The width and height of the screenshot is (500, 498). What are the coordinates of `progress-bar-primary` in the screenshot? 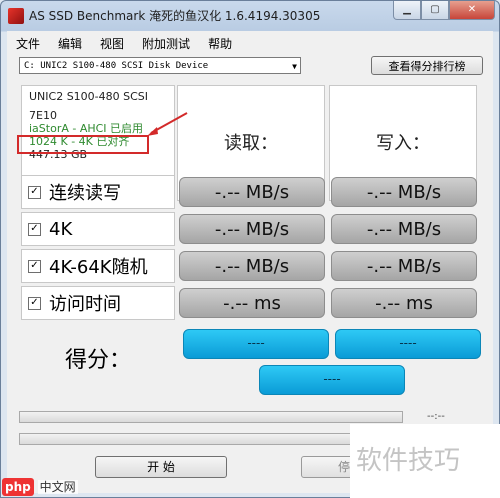 It's located at (211, 417).